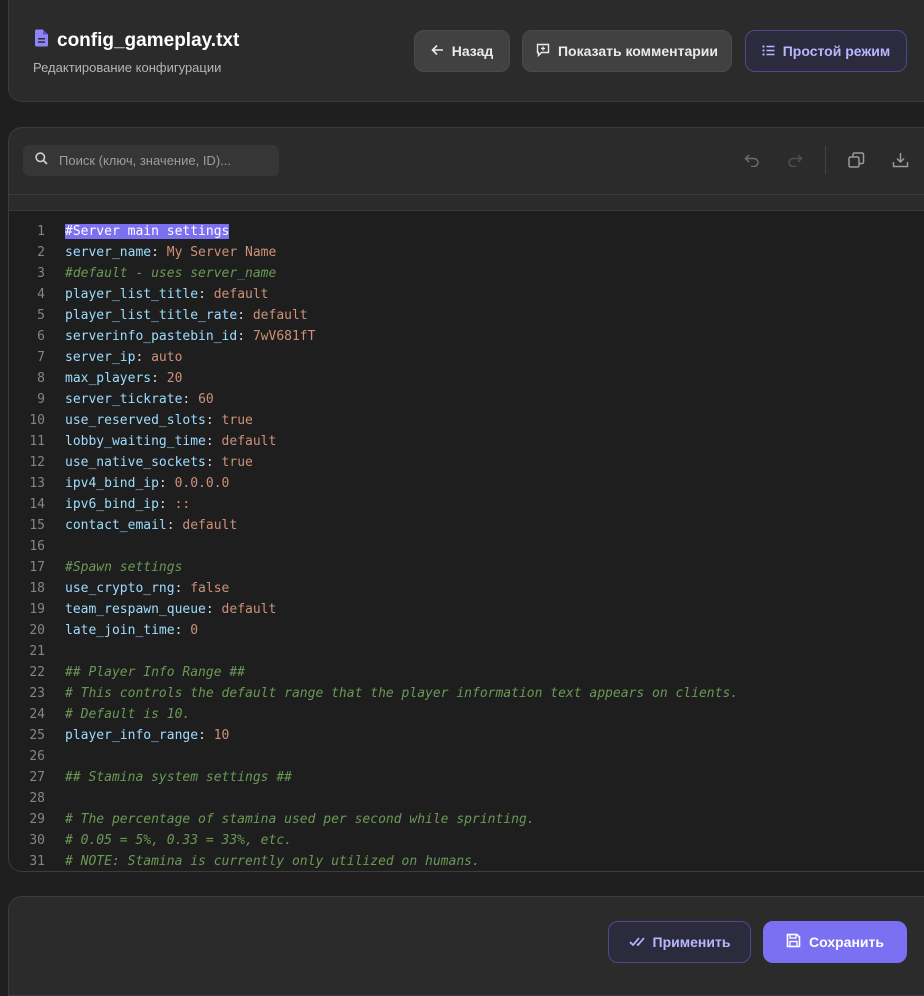 This screenshot has height=996, width=924. What do you see at coordinates (148, 40) in the screenshot?
I see `file-name: config_gameplay.txt` at bounding box center [148, 40].